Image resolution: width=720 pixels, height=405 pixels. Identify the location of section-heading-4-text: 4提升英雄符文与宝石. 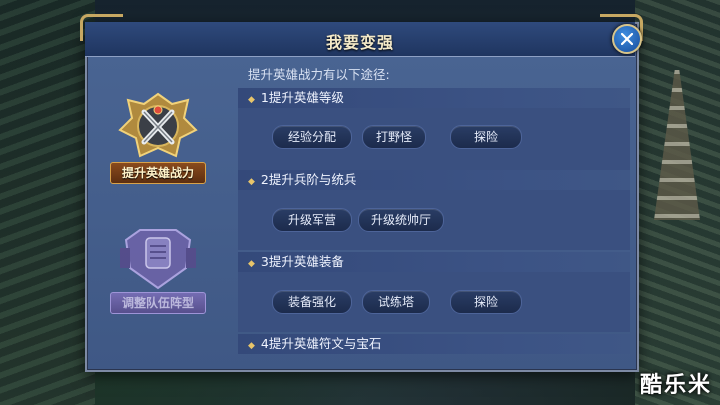
(321, 343).